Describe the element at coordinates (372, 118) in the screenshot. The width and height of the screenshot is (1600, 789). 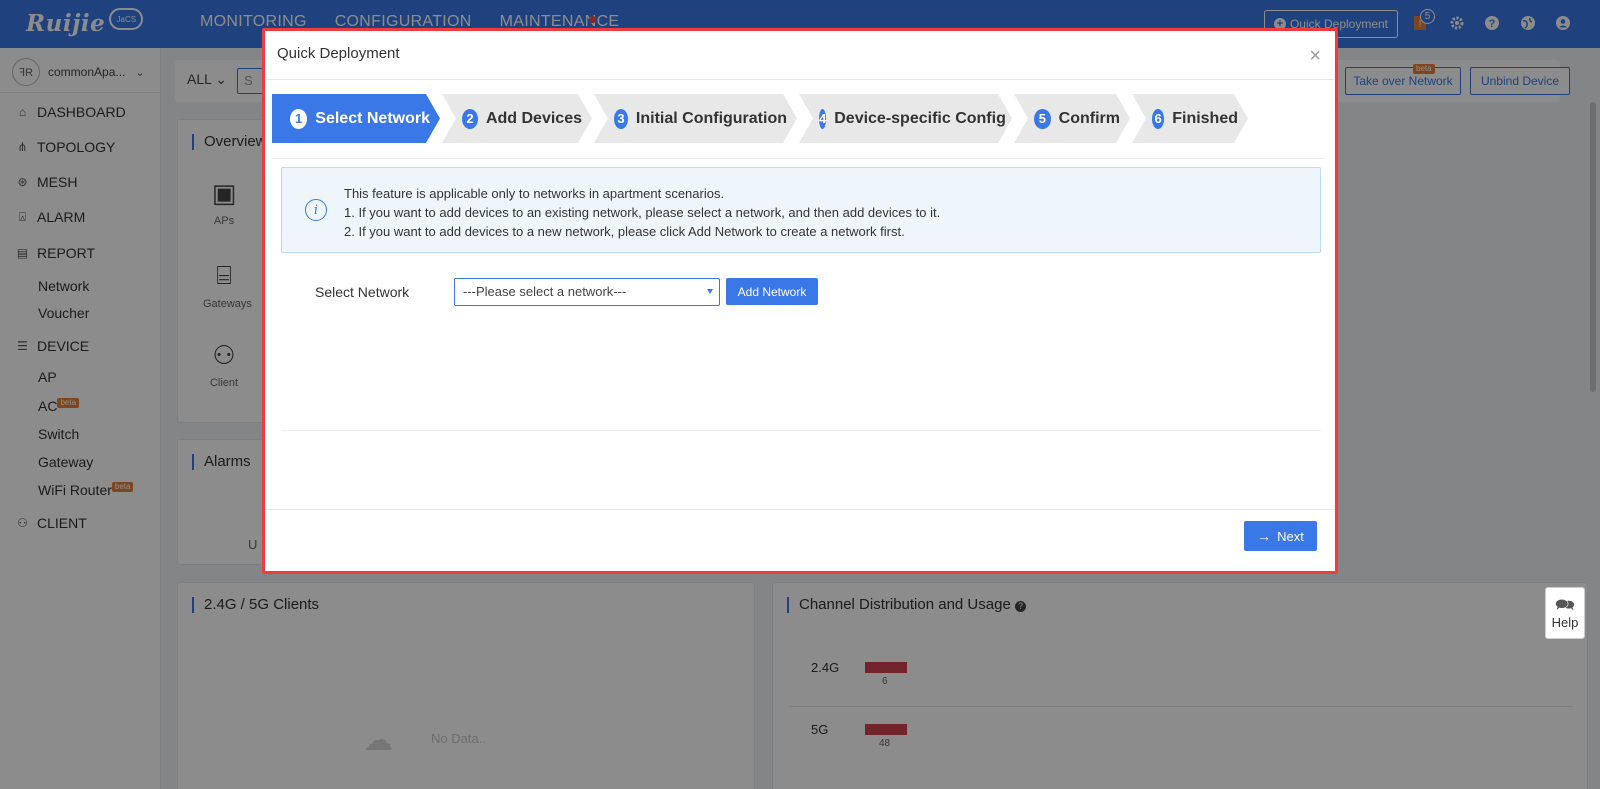
I see `step-label: Select Network` at that location.